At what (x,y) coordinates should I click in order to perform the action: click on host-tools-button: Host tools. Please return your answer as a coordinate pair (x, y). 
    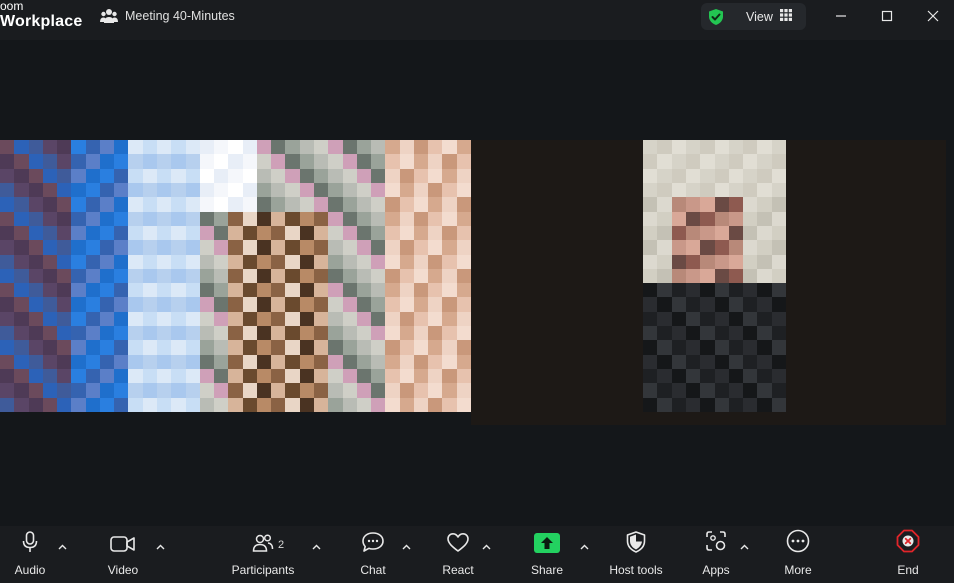
    Looking at the image, I should click on (636, 554).